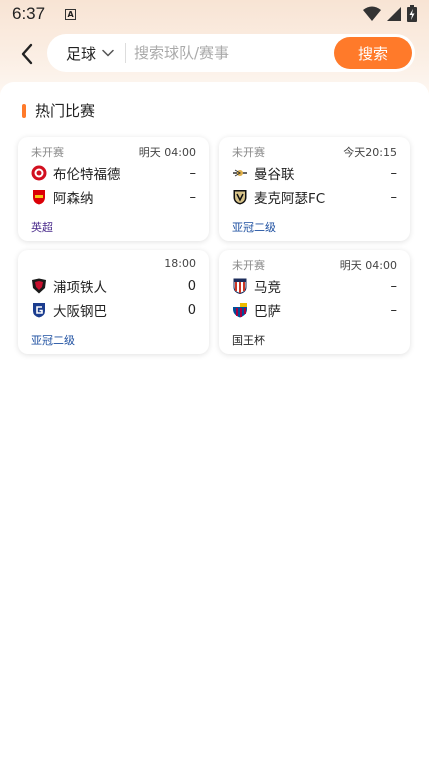 This screenshot has width=429, height=764. What do you see at coordinates (191, 286) in the screenshot?
I see `home-team-score: 0` at bounding box center [191, 286].